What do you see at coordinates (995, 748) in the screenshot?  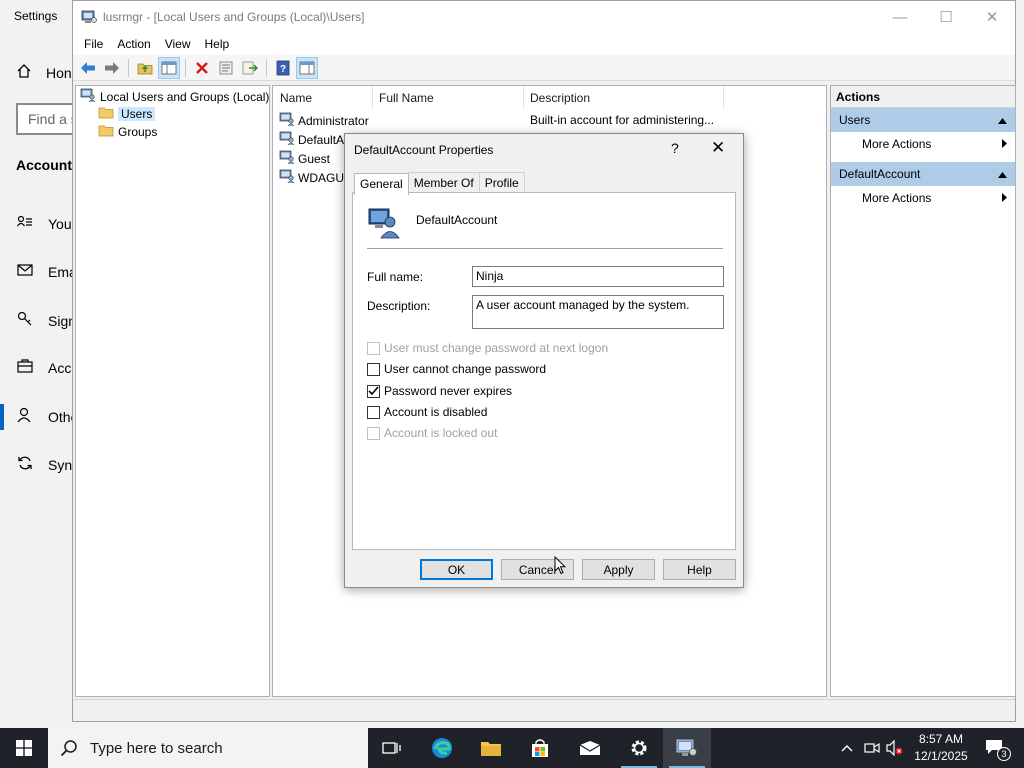 I see `notification-center-button: 3` at bounding box center [995, 748].